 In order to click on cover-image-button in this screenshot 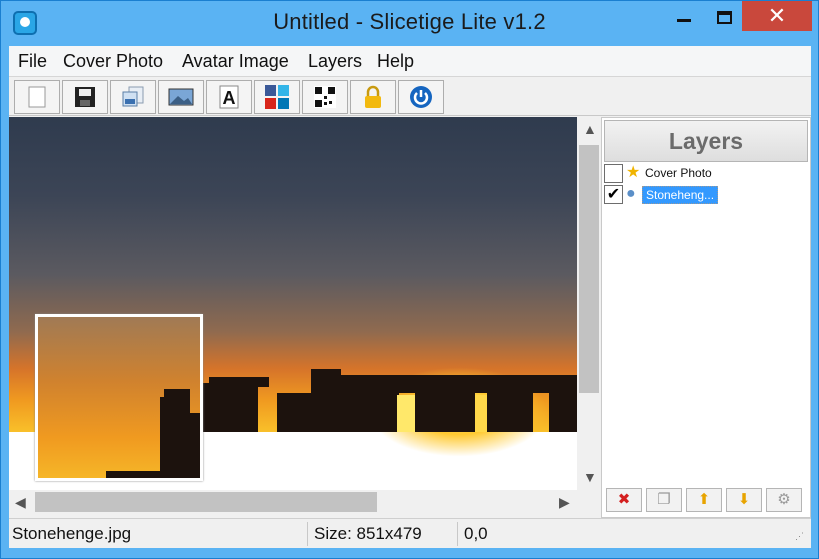, I will do `click(181, 97)`.